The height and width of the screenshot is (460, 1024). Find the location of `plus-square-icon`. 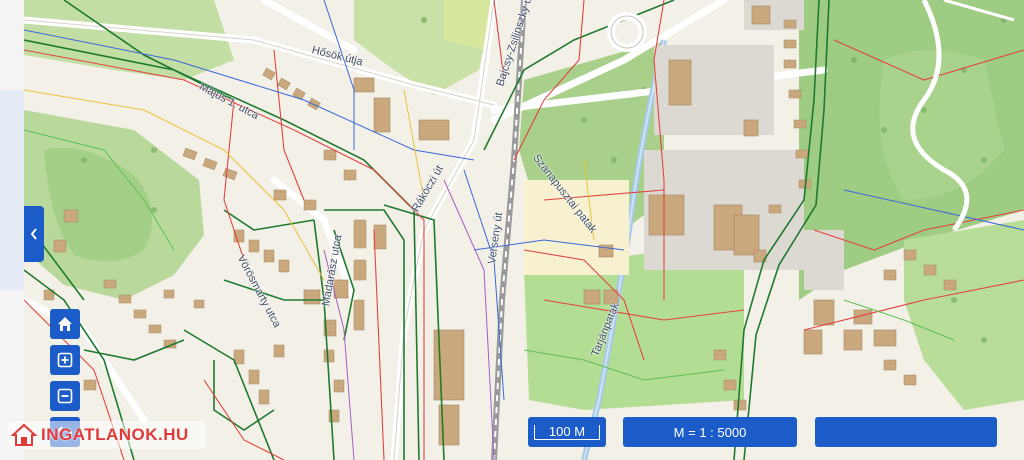

plus-square-icon is located at coordinates (65, 360).